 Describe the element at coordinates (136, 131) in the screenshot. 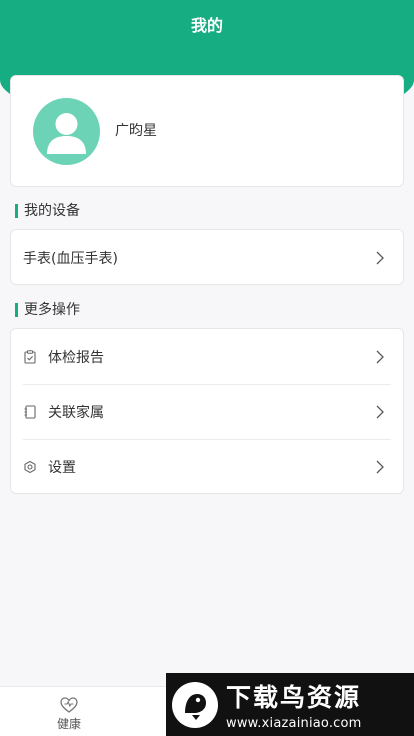

I see `username: 广昀星` at that location.